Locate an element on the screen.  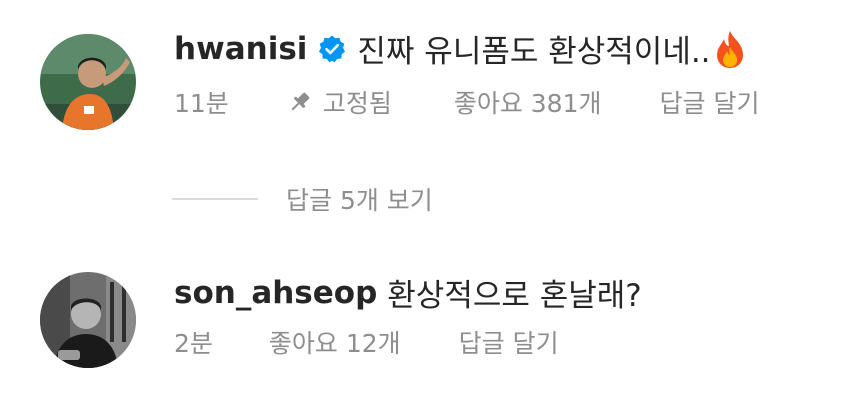
like-count: 좋아요 12개 is located at coordinates (335, 342).